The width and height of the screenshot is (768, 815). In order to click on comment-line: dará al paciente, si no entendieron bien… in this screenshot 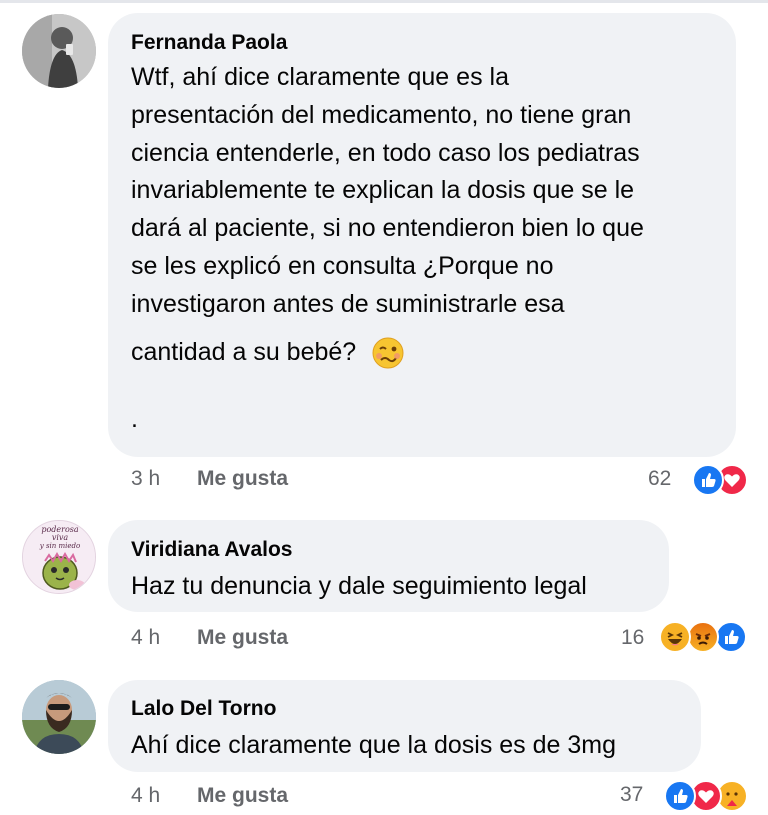, I will do `click(387, 228)`.